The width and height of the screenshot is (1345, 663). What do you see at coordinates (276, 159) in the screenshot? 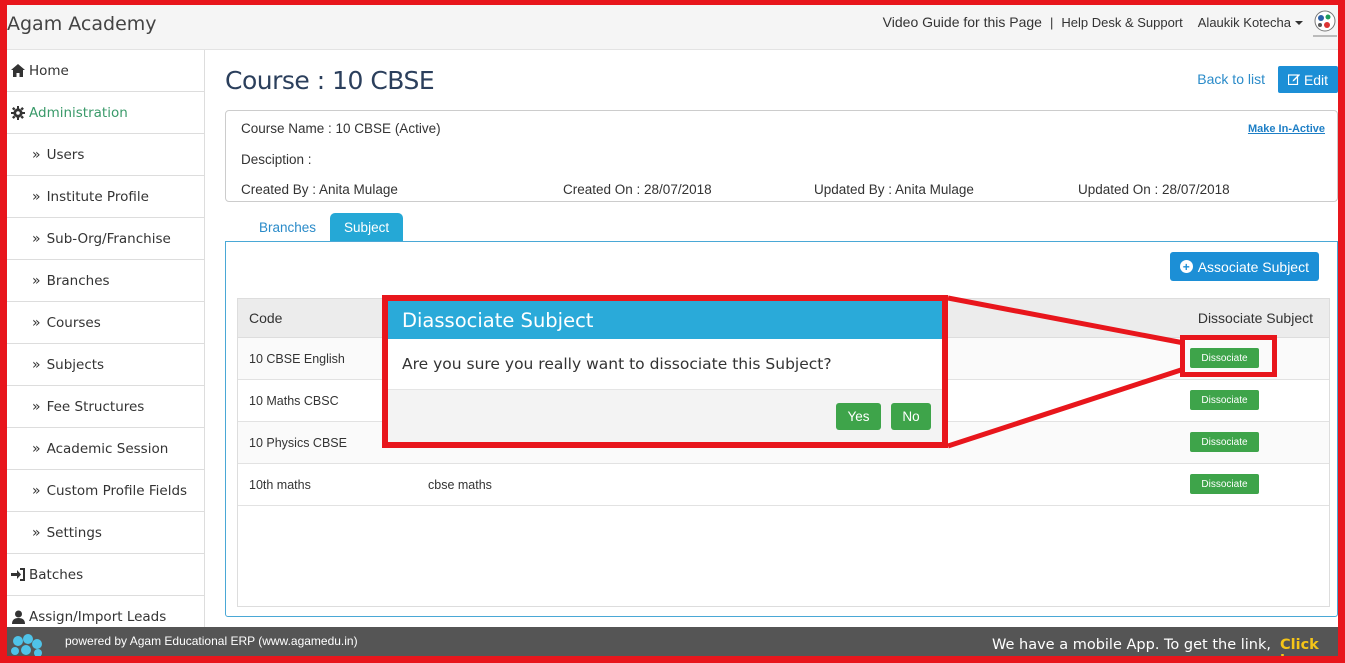
I see `course-description: Desciption :` at bounding box center [276, 159].